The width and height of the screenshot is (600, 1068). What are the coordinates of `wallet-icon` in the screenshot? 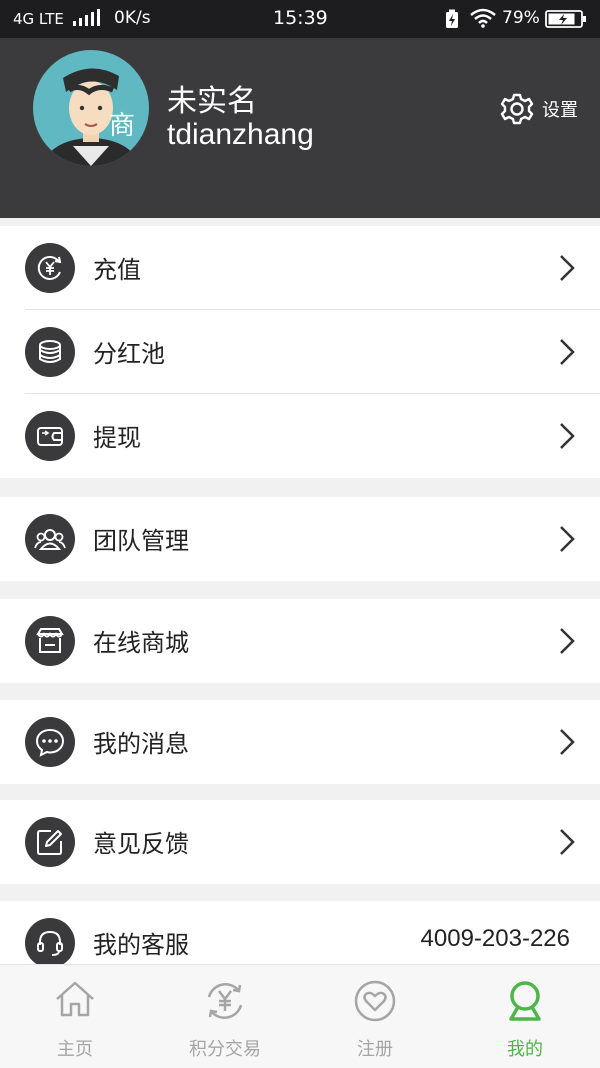 It's located at (50, 436).